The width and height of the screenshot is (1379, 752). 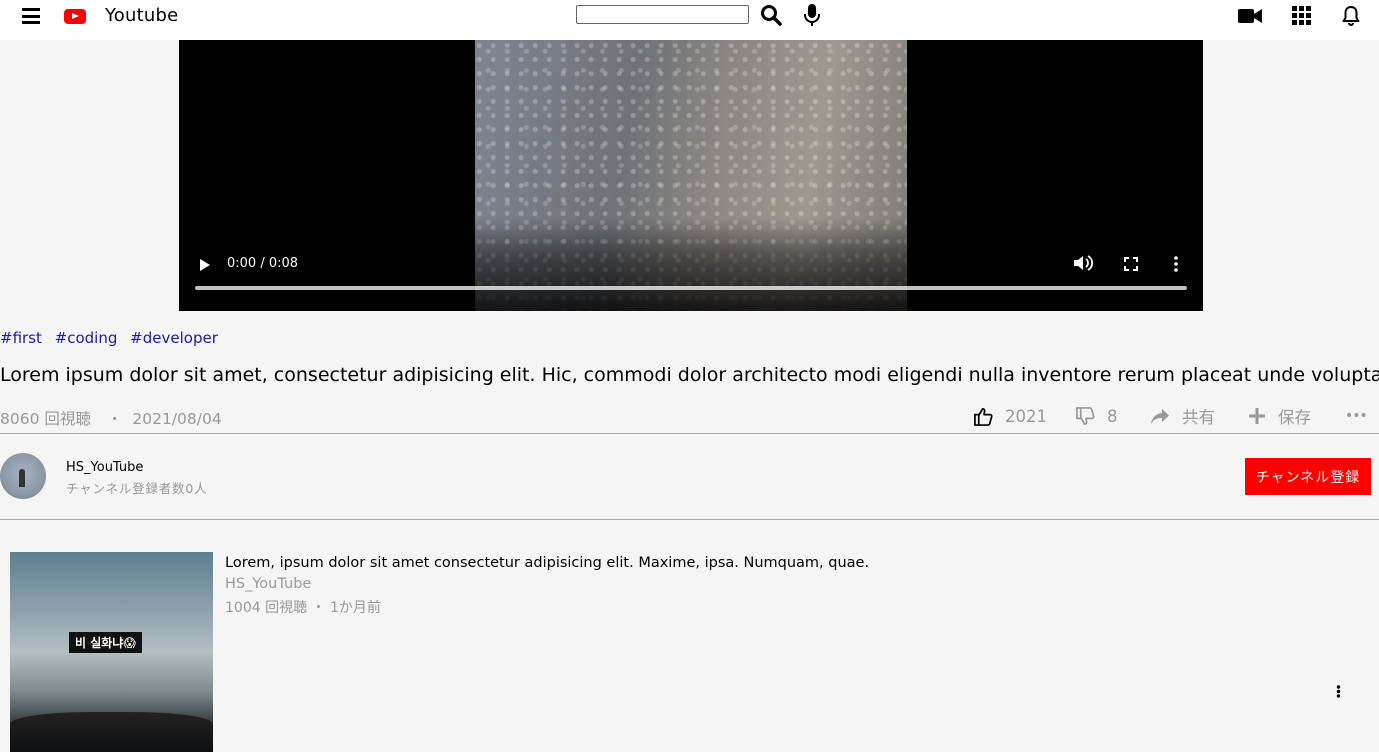 What do you see at coordinates (1294, 417) in the screenshot?
I see `save-label: 保存` at bounding box center [1294, 417].